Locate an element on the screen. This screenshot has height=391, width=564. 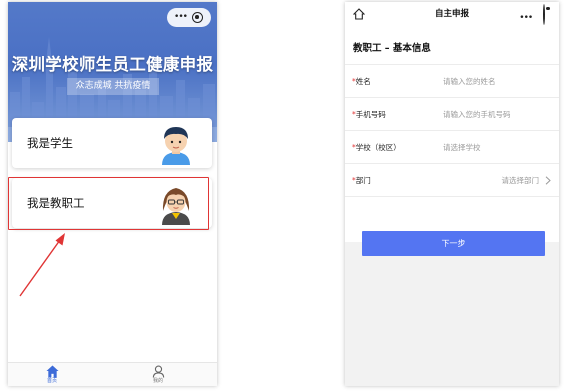
next-step-button: 下一步 is located at coordinates (453, 243).